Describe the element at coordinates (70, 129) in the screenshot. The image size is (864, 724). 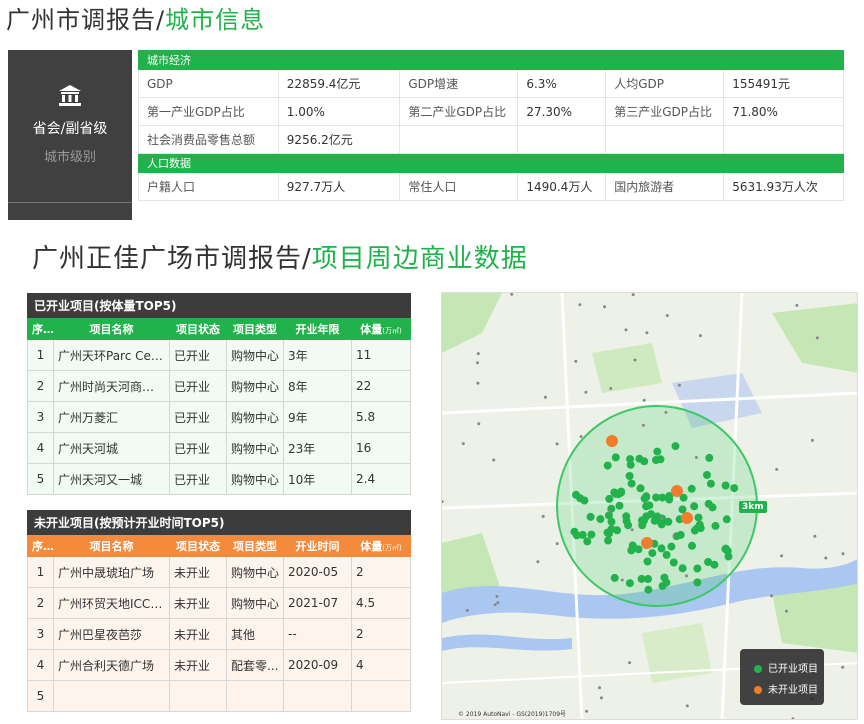
I see `city-level-value: 省会/副省级` at that location.